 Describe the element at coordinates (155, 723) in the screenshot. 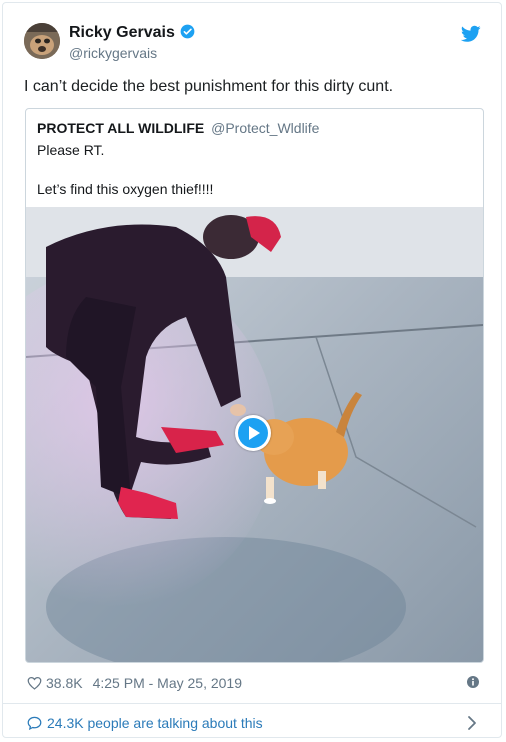

I see `conversation-count-text: 24.3K people are talking about this` at that location.